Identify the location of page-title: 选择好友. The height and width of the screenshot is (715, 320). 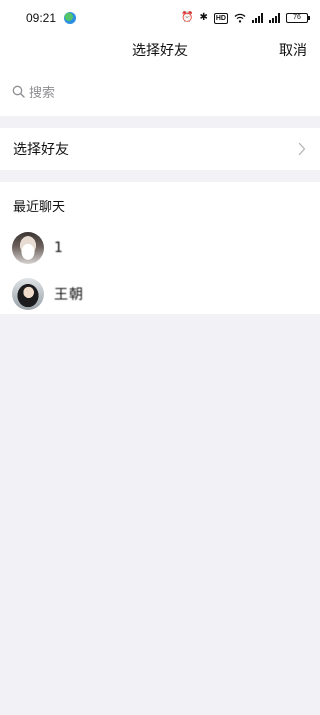
(160, 51).